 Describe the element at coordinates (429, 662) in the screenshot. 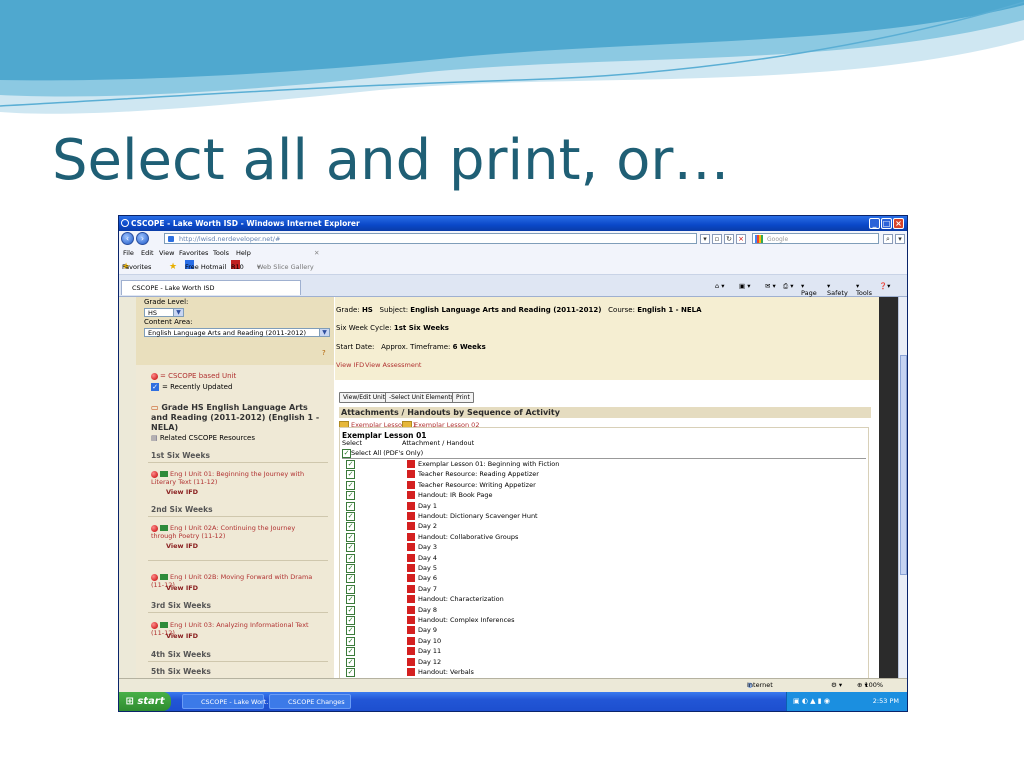

I see `attachment-link: Day 12` at that location.